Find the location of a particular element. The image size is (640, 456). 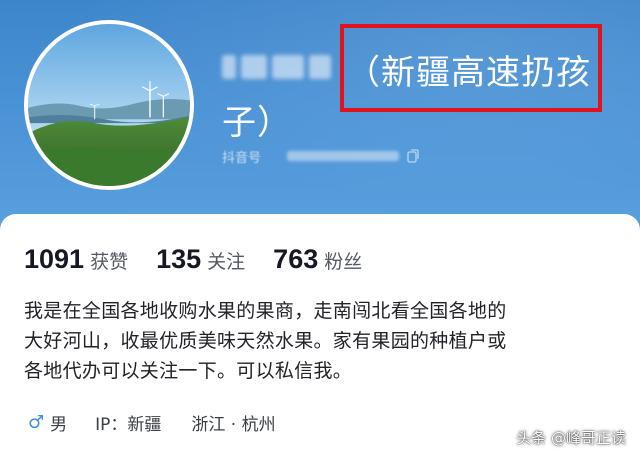

bio-line-3: 各地代办可以关注一下。可以私信我。 is located at coordinates (188, 371).